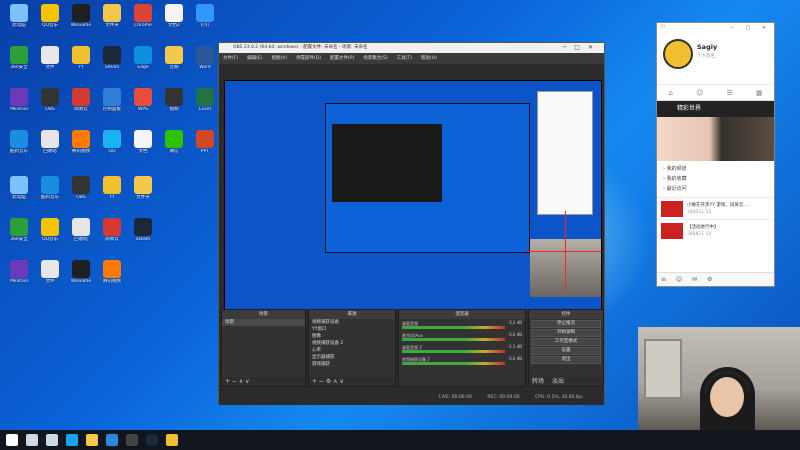  Describe the element at coordinates (52, 440) in the screenshot. I see `taskview-icon` at that location.